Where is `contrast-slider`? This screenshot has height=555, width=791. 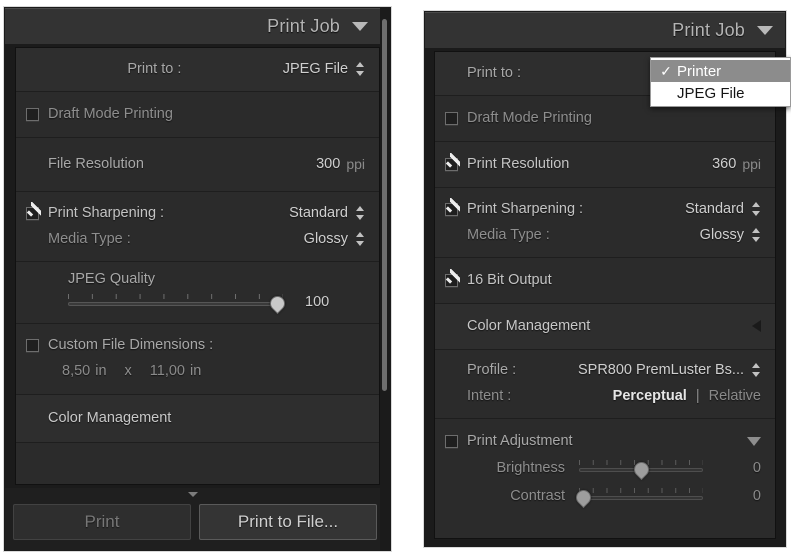 contrast-slider is located at coordinates (637, 497).